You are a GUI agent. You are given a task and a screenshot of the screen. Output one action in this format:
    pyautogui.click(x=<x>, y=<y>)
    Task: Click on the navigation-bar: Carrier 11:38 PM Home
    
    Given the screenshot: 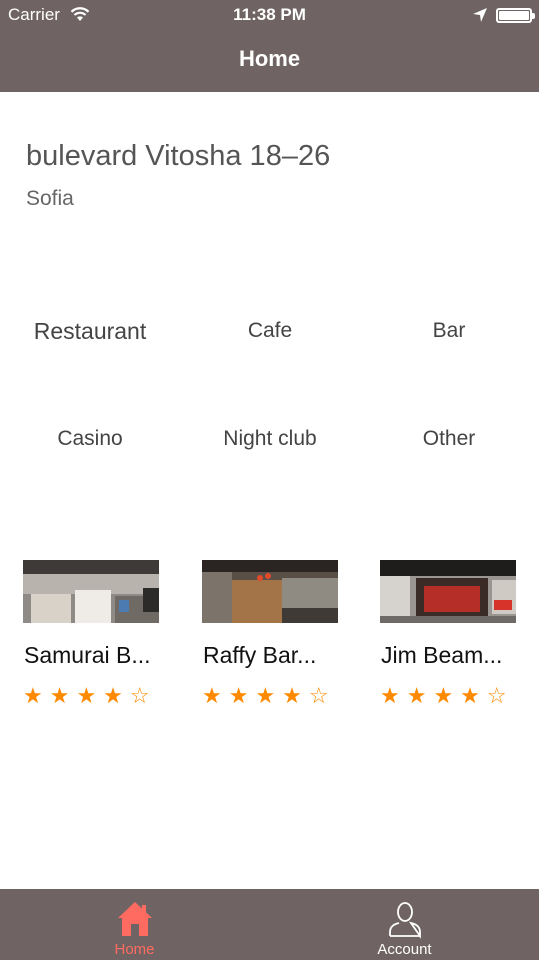 What is the action you would take?
    pyautogui.click(x=269, y=46)
    